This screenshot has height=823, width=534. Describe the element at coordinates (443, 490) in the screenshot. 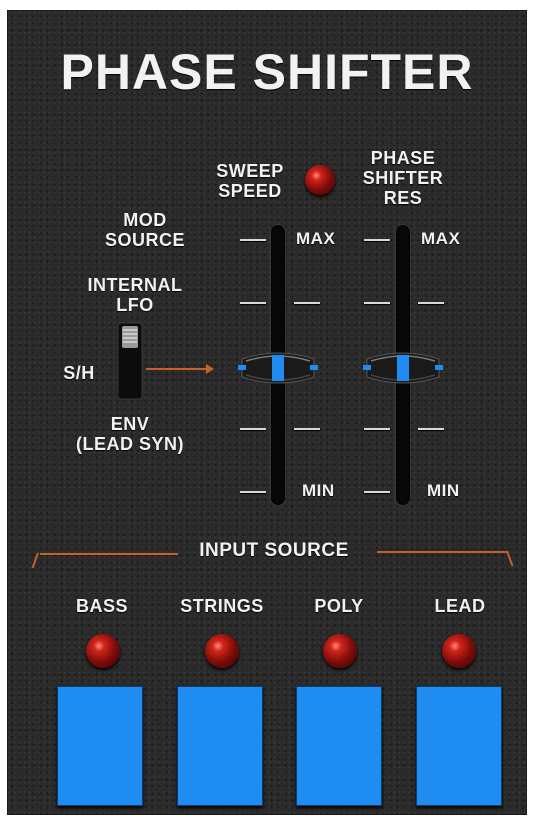

I see `res-min-label: MIN` at that location.